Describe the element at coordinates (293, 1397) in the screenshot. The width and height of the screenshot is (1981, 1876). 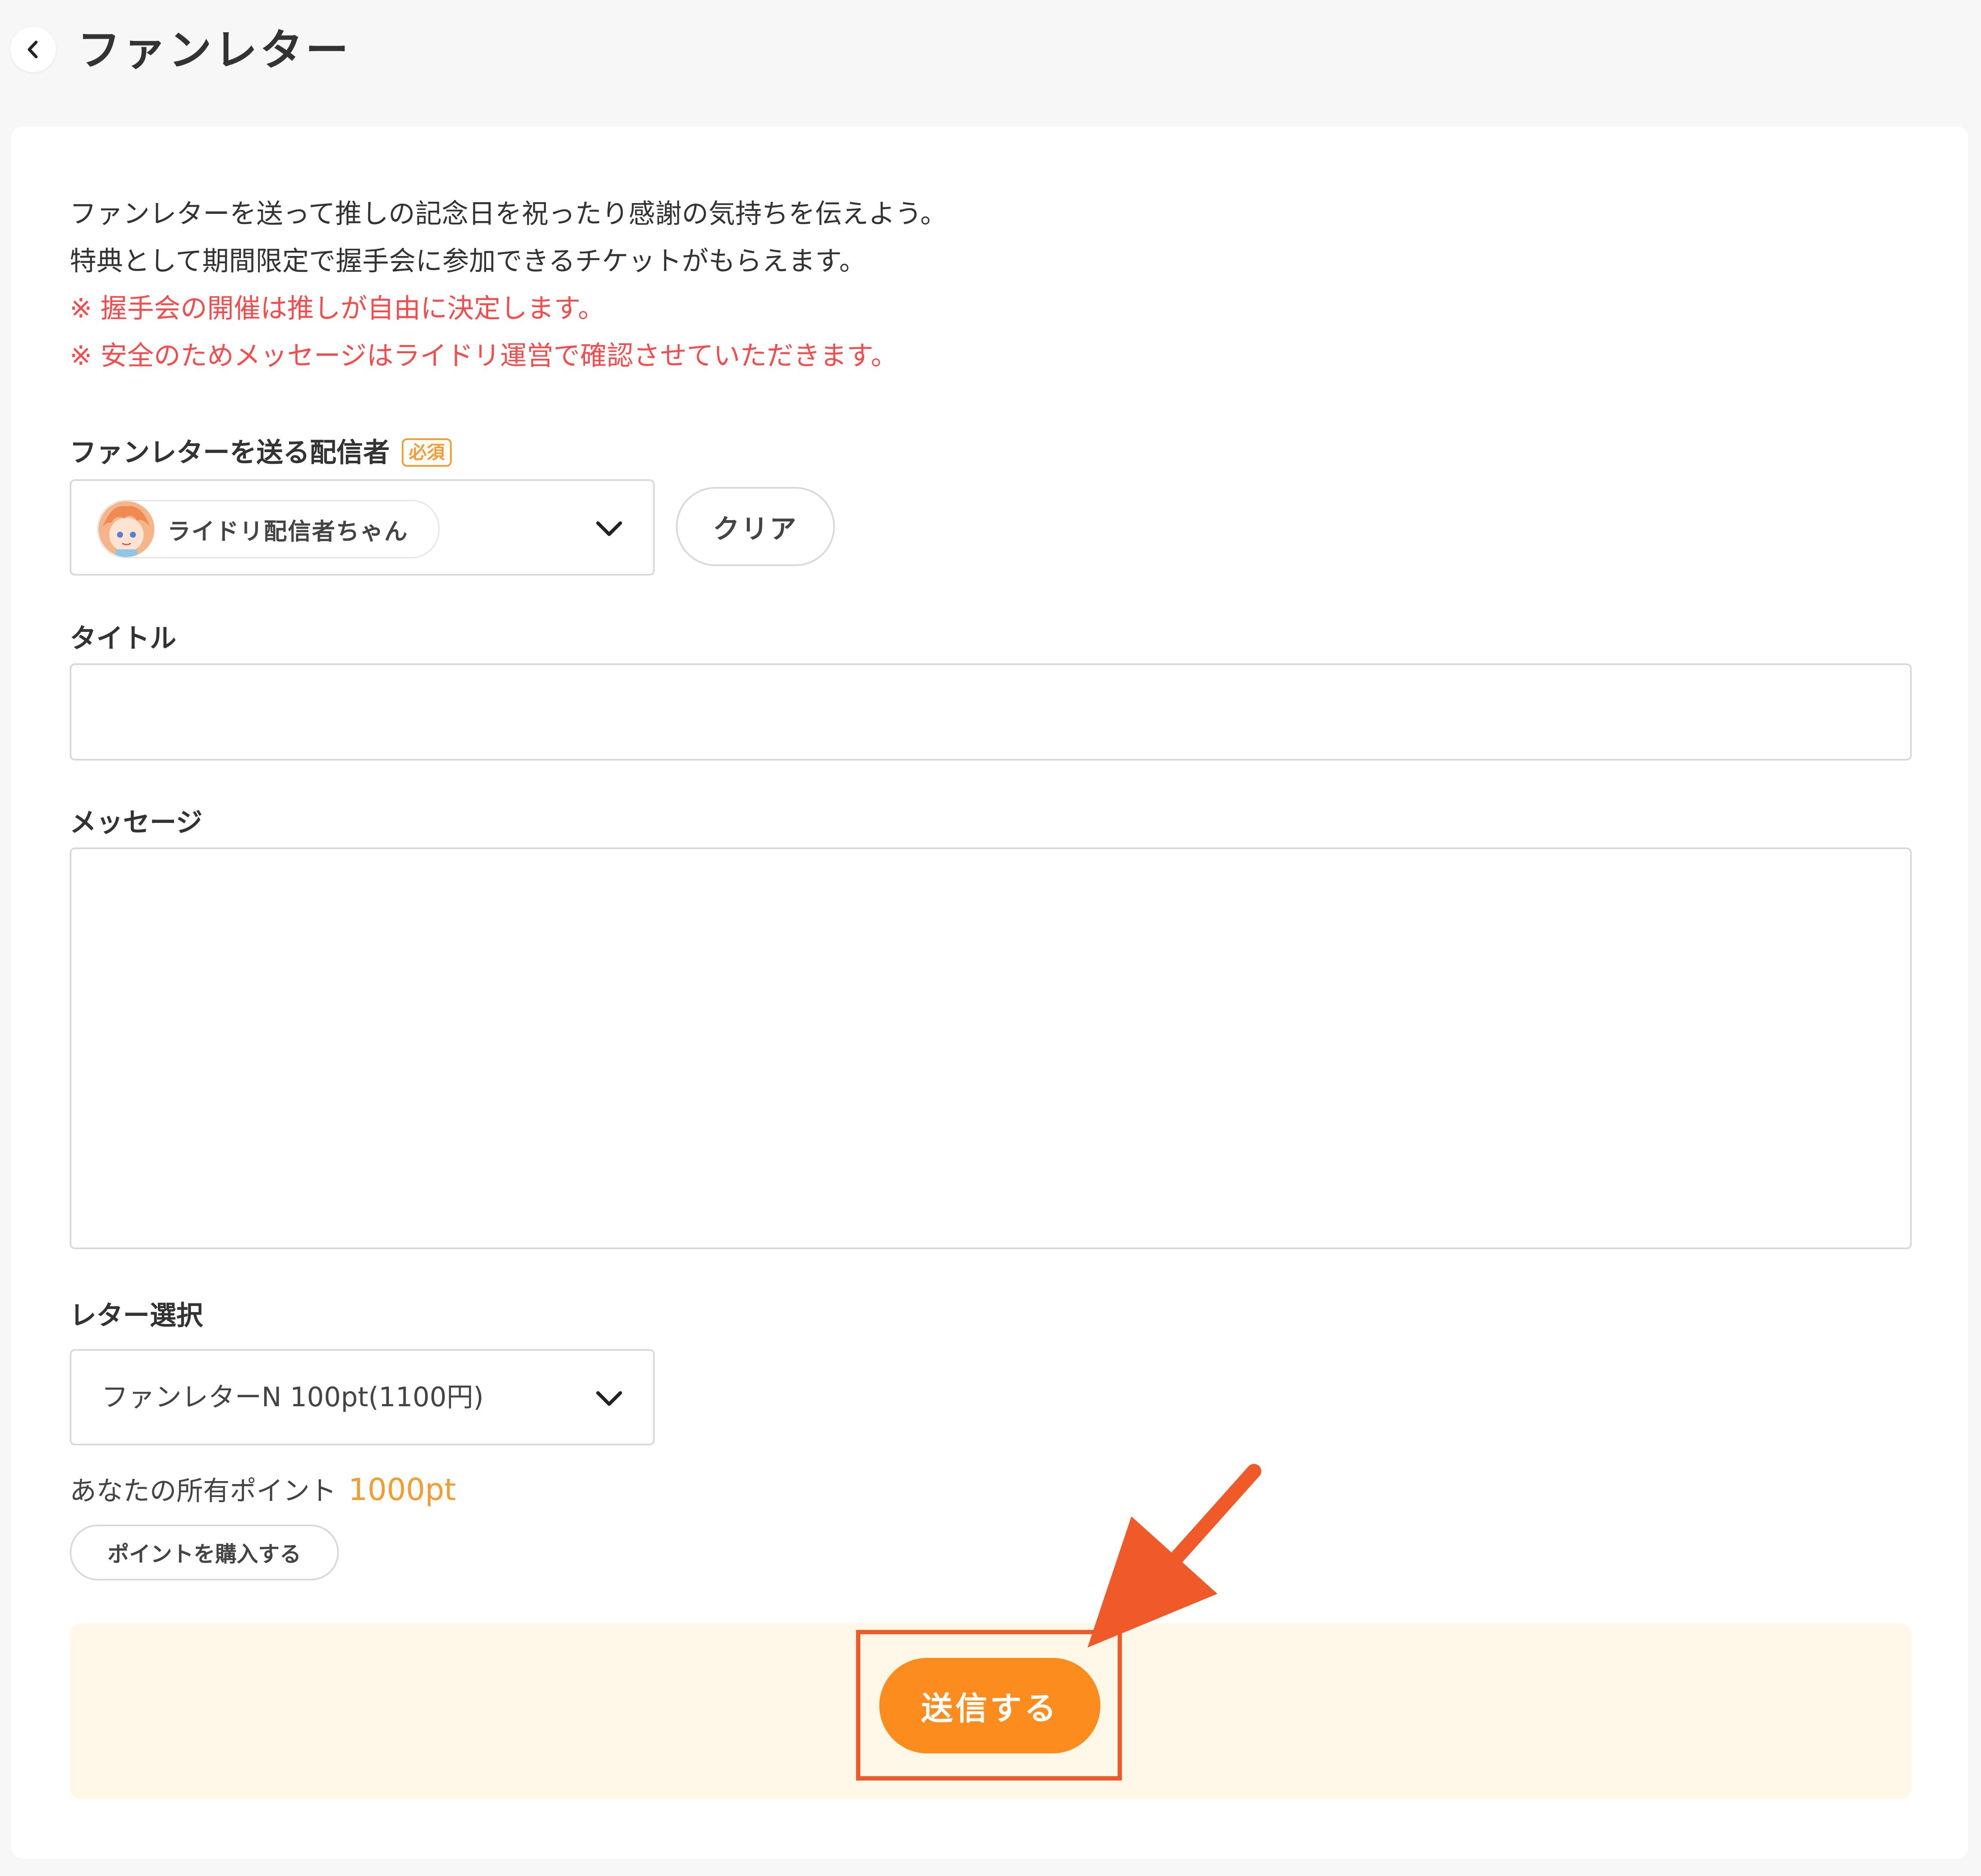
I see `letter-select-value: ファンレターN 100pt(1100円)` at that location.